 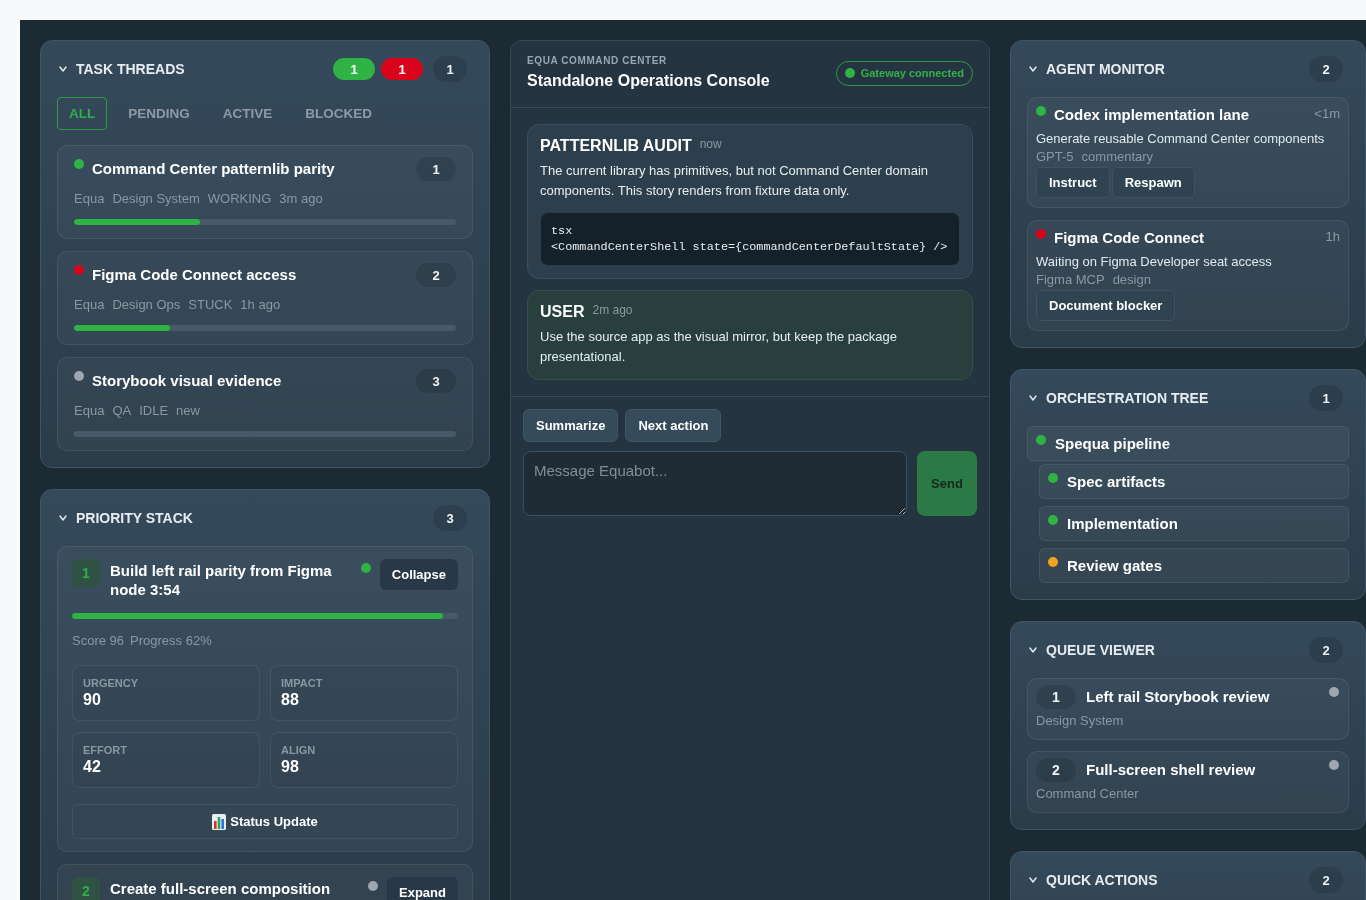 I want to click on meta-text: QA, so click(x=122, y=411).